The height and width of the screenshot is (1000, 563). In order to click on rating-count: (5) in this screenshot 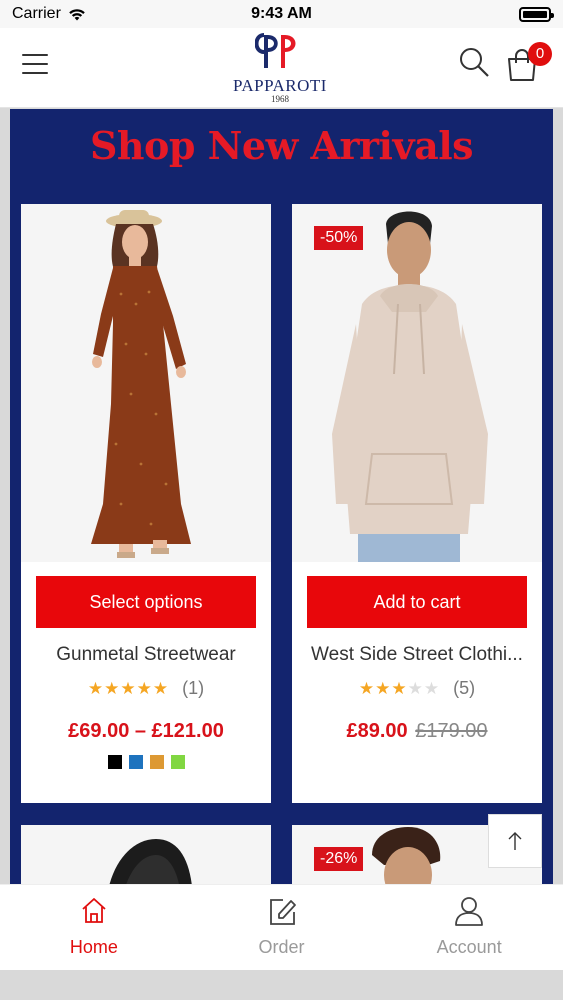, I will do `click(464, 688)`.